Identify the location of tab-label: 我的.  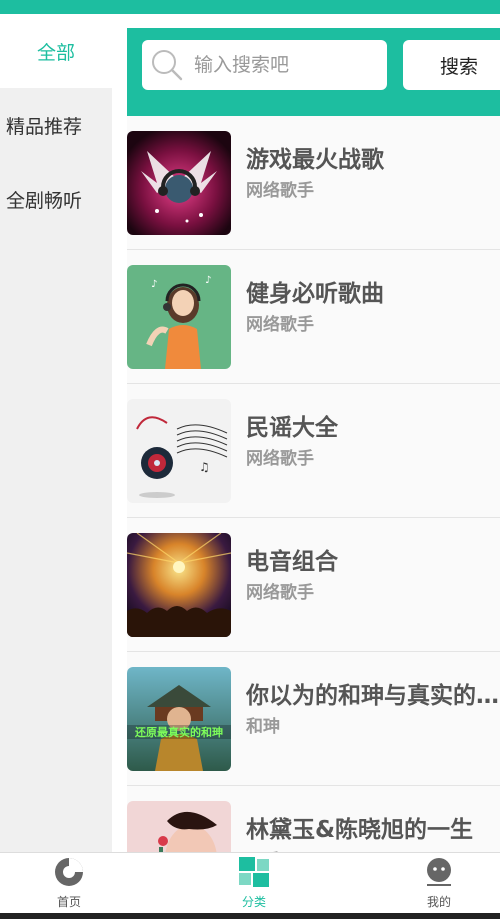
(438, 902).